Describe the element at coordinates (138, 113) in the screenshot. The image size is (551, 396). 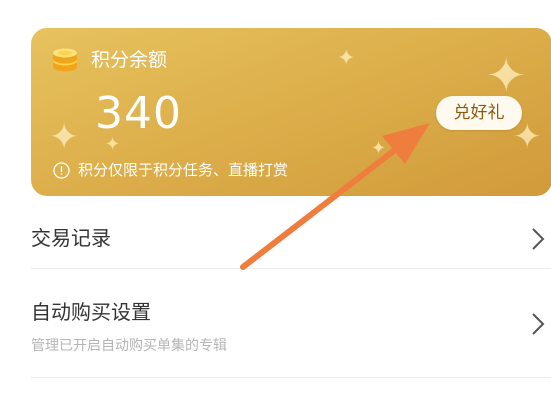
I see `points-balance-value: 340` at that location.